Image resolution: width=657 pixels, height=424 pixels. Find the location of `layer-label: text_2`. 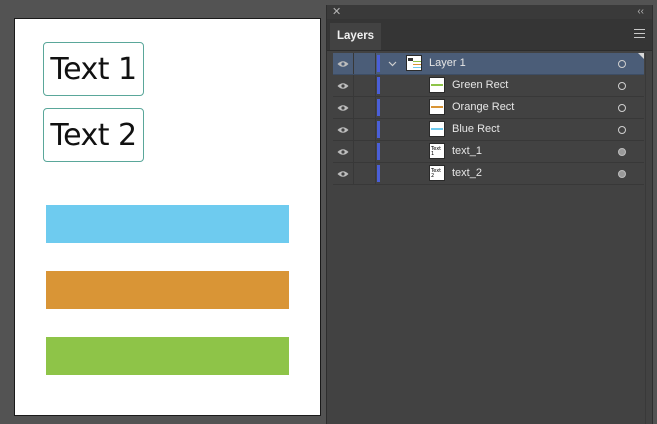

layer-label: text_2 is located at coordinates (467, 173).